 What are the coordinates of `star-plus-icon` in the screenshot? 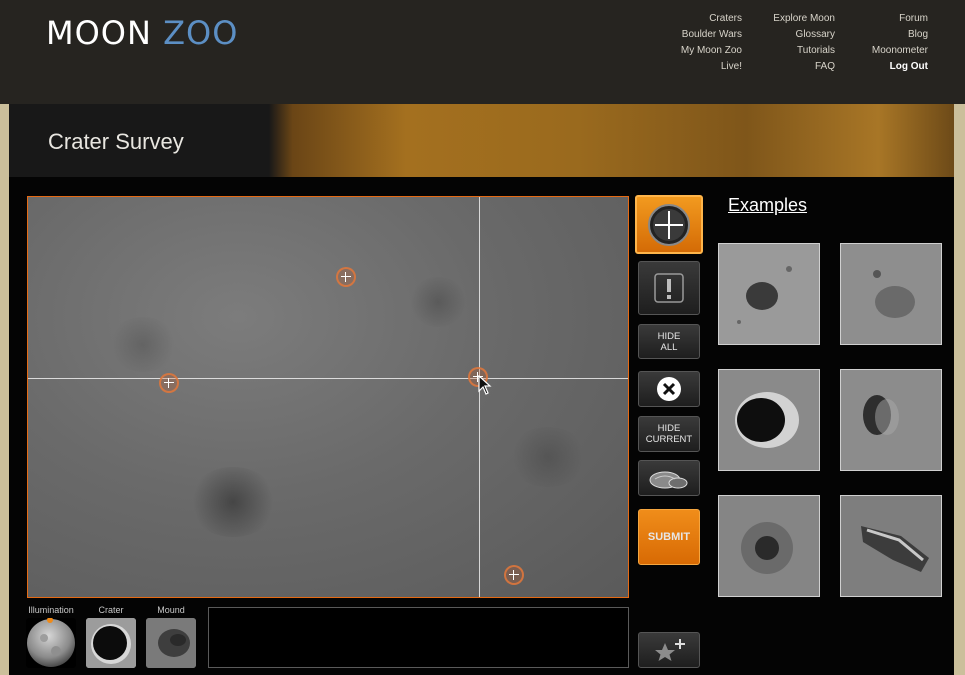 It's located at (670, 650).